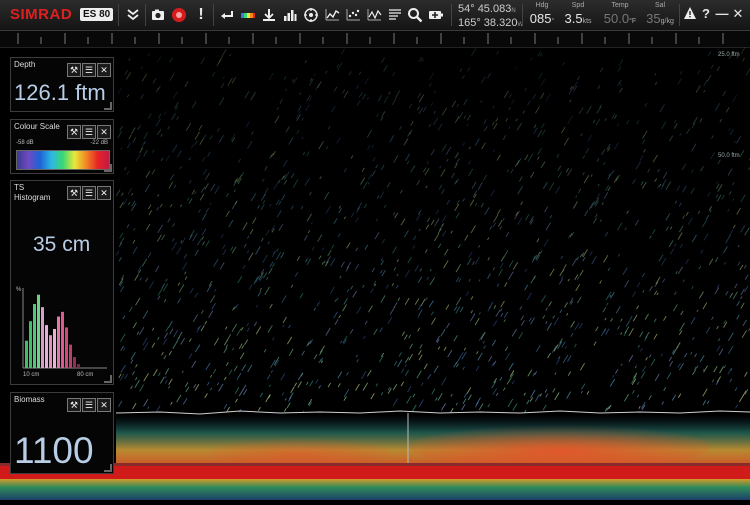  What do you see at coordinates (484, 9) in the screenshot?
I see `latitude: 54° 45.083` at bounding box center [484, 9].